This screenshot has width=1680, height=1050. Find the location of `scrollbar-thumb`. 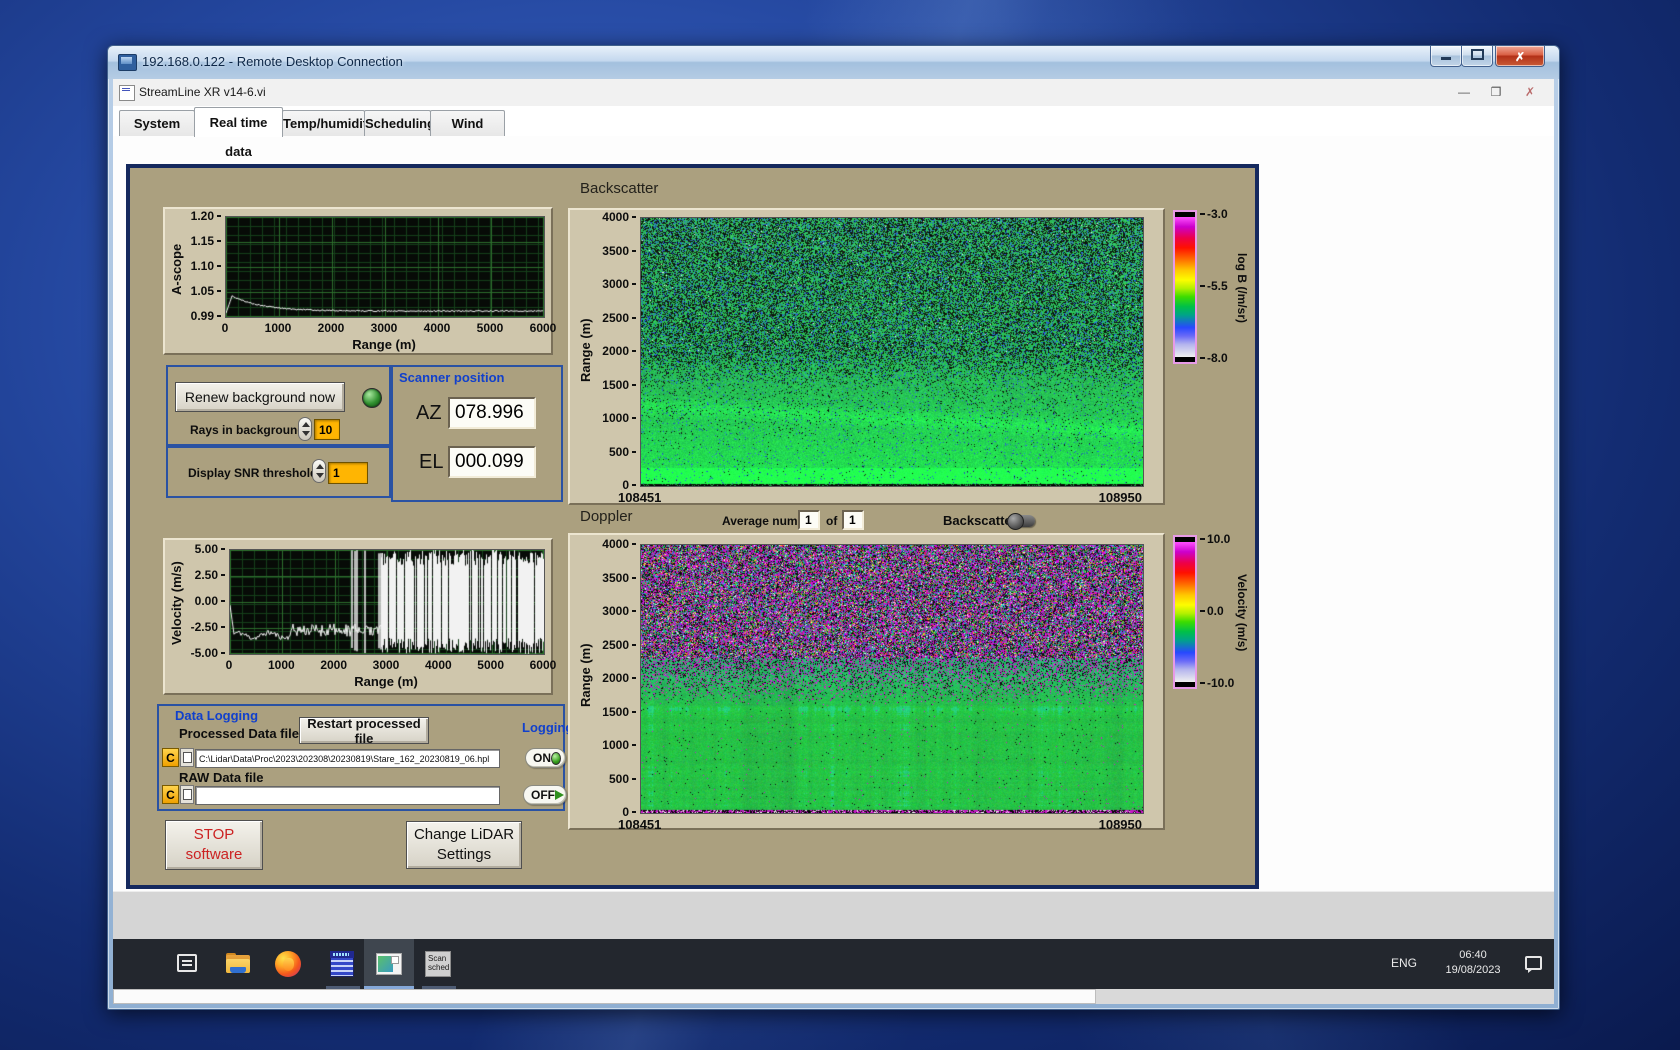

scrollbar-thumb is located at coordinates (604, 996).